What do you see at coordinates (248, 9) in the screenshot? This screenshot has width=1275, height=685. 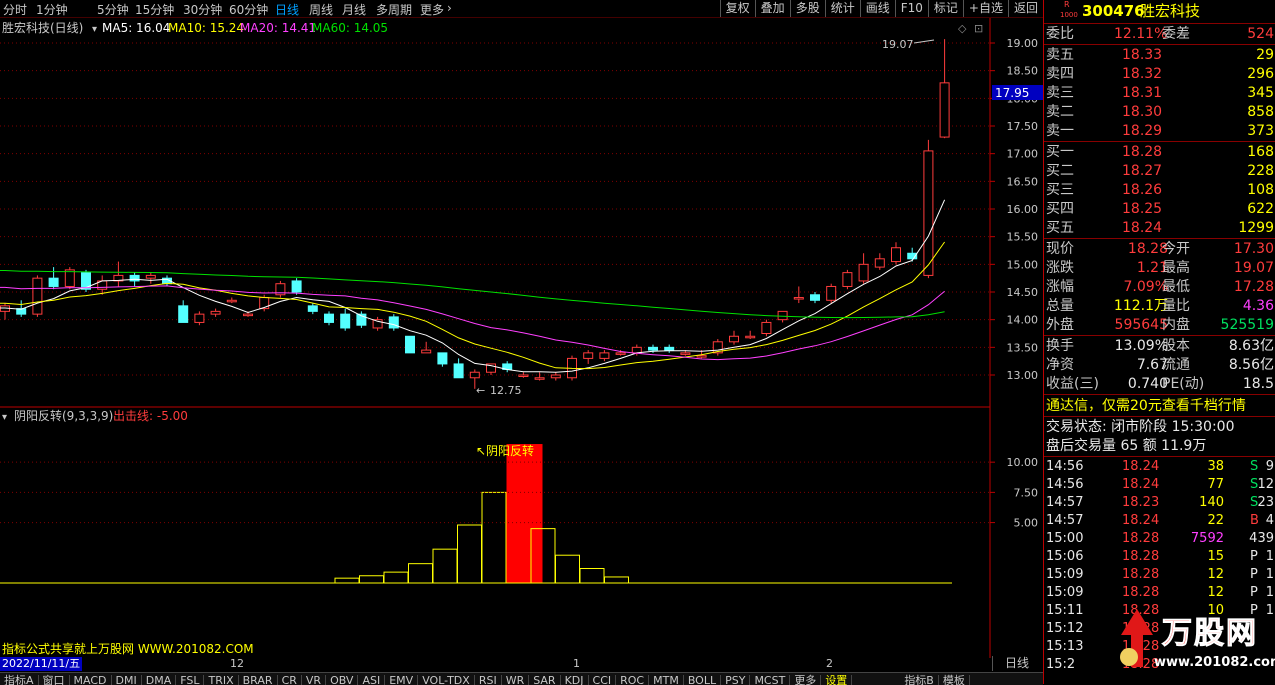 I see `tab-60min: 60分钟` at bounding box center [248, 9].